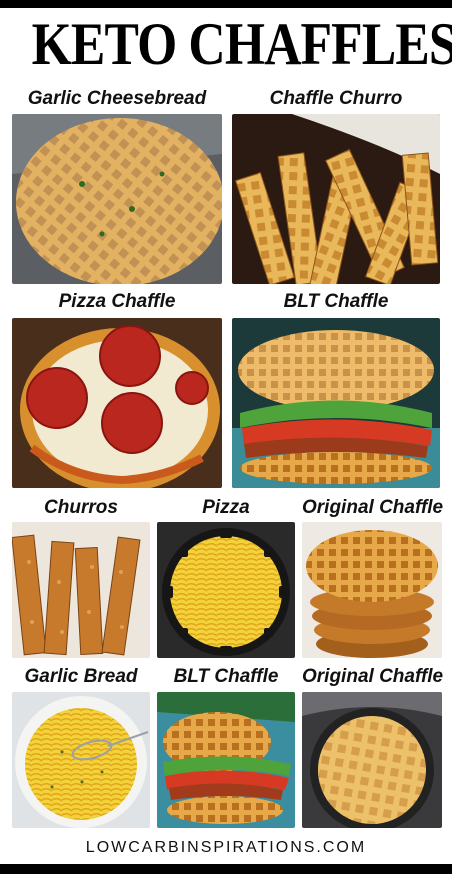 The width and height of the screenshot is (452, 874). I want to click on photo-churros, so click(81, 590).